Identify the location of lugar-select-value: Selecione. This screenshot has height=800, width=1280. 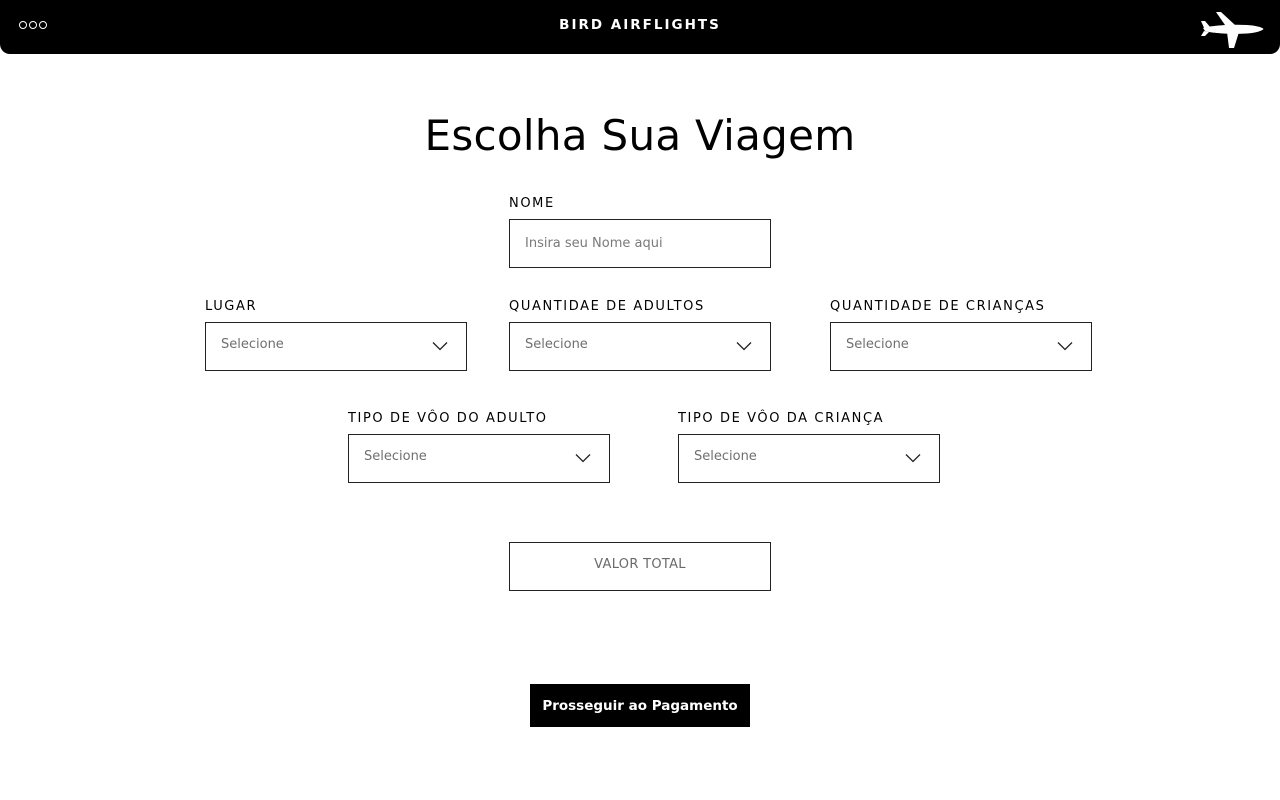
(252, 344).